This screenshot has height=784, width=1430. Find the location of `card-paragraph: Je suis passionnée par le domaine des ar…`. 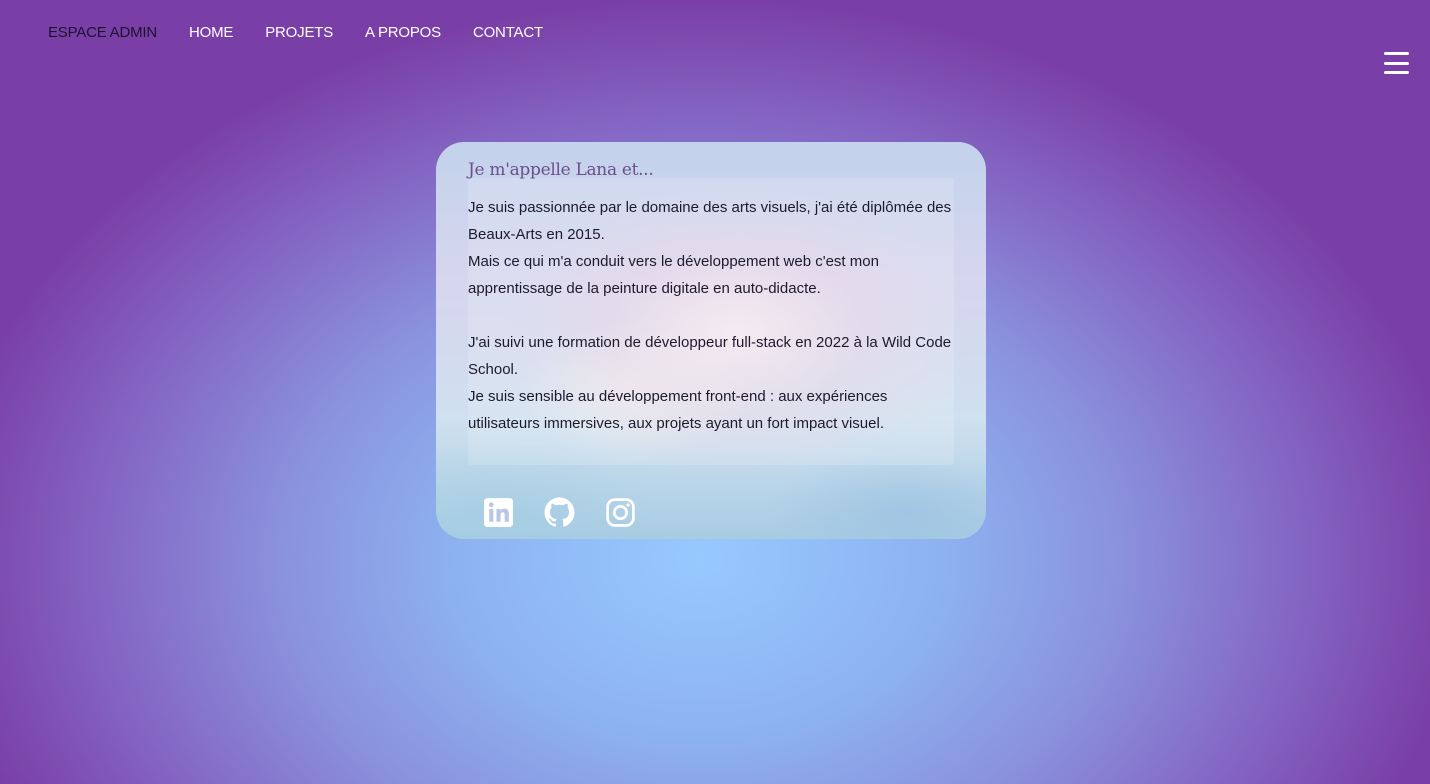

card-paragraph: Je suis passionnée par le domaine des ar… is located at coordinates (710, 221).